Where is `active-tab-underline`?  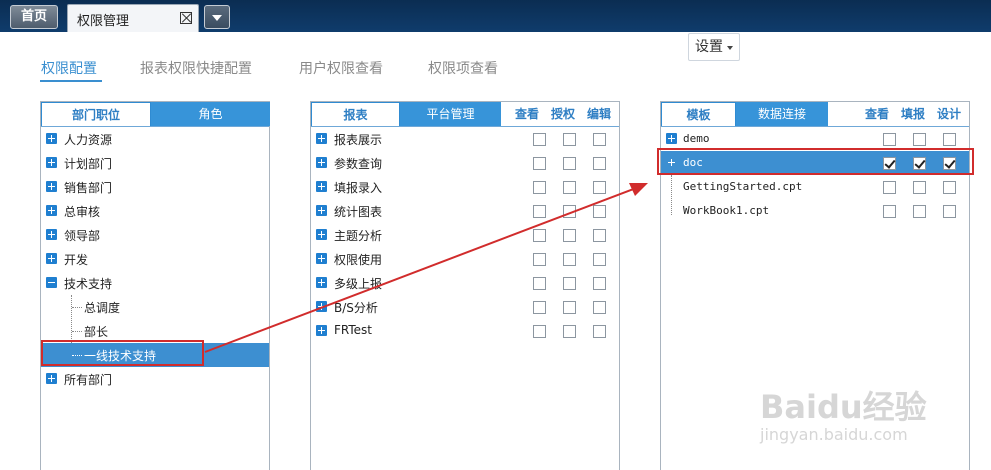
active-tab-underline is located at coordinates (71, 81).